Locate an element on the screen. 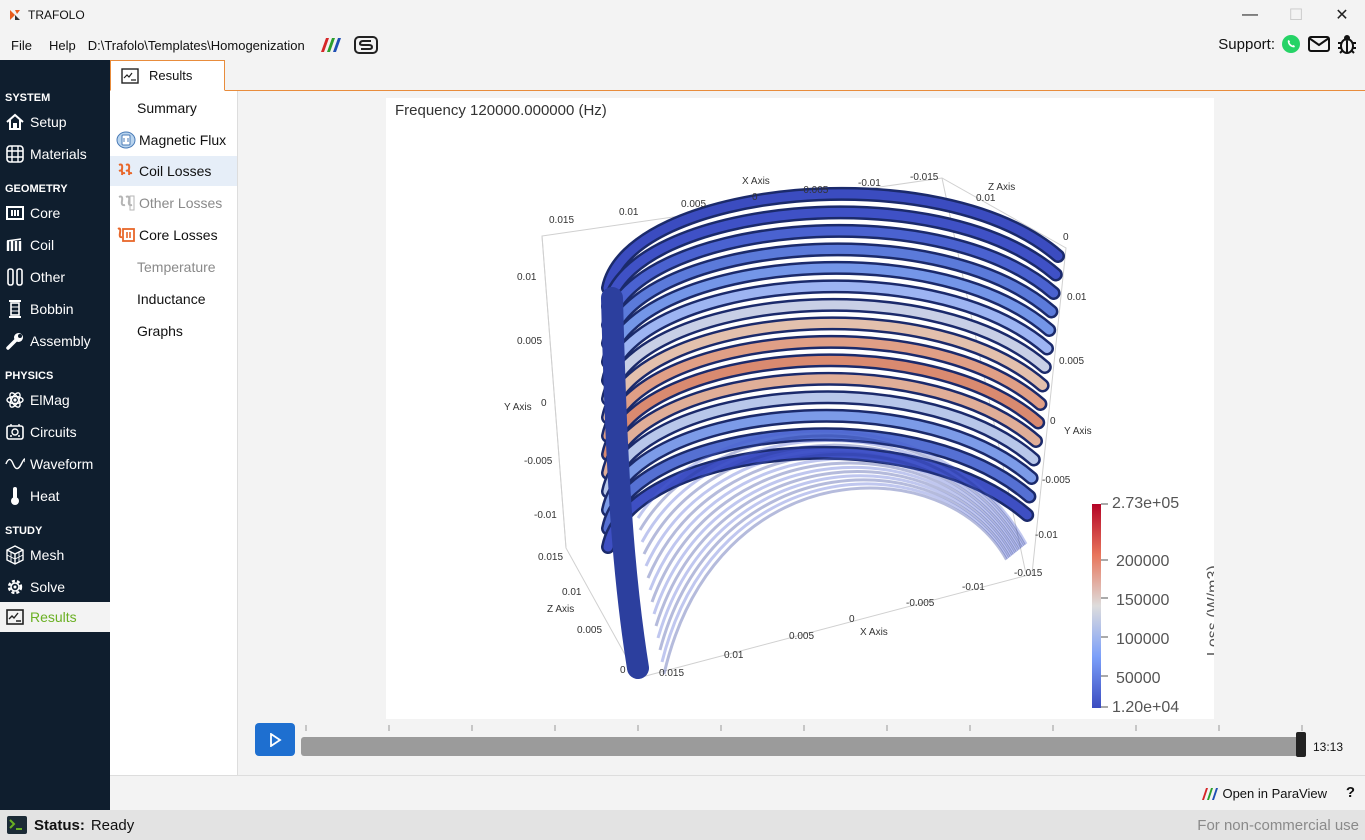 This screenshot has height=840, width=1365. sidebar-item-label: Results is located at coordinates (53, 617).